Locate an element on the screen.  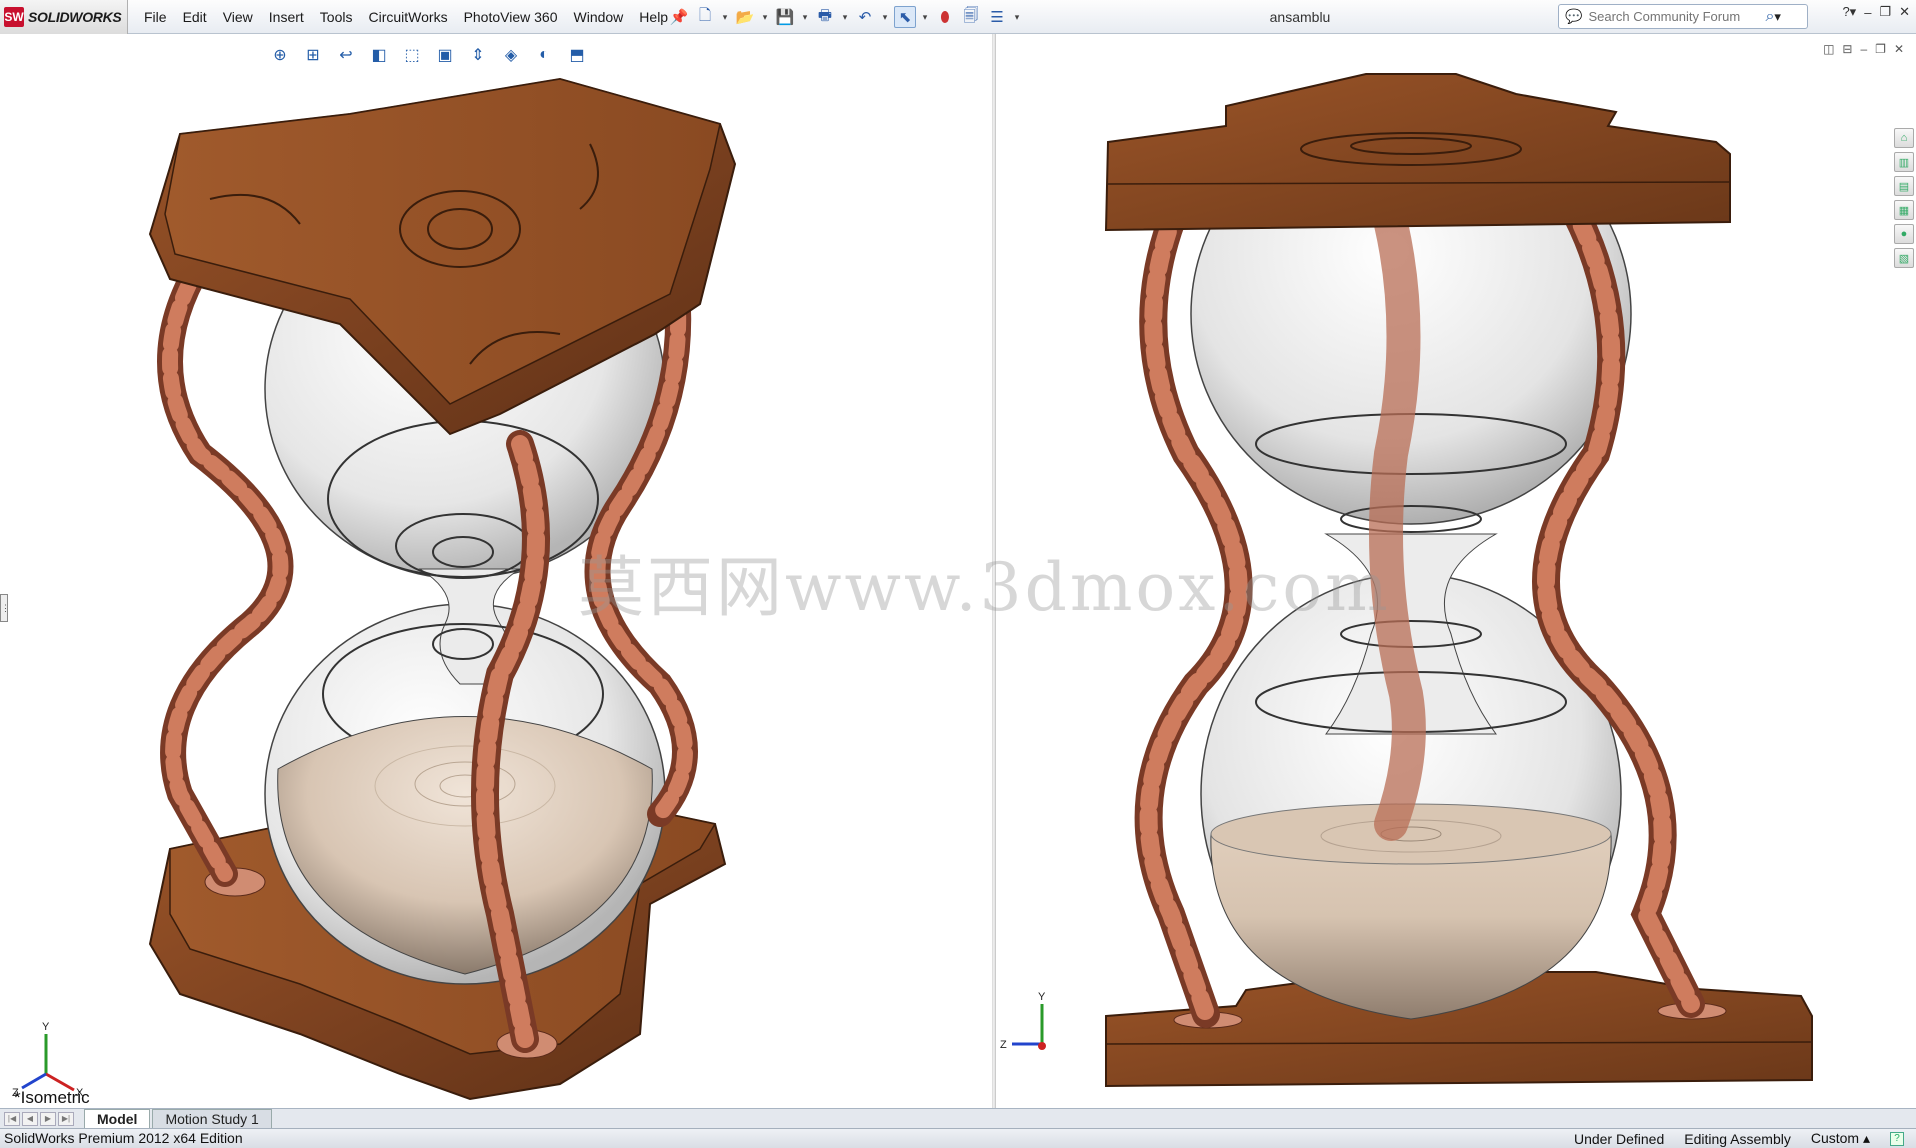
menu-photoview-360: PhotoView 360 is located at coordinates (511, 17).